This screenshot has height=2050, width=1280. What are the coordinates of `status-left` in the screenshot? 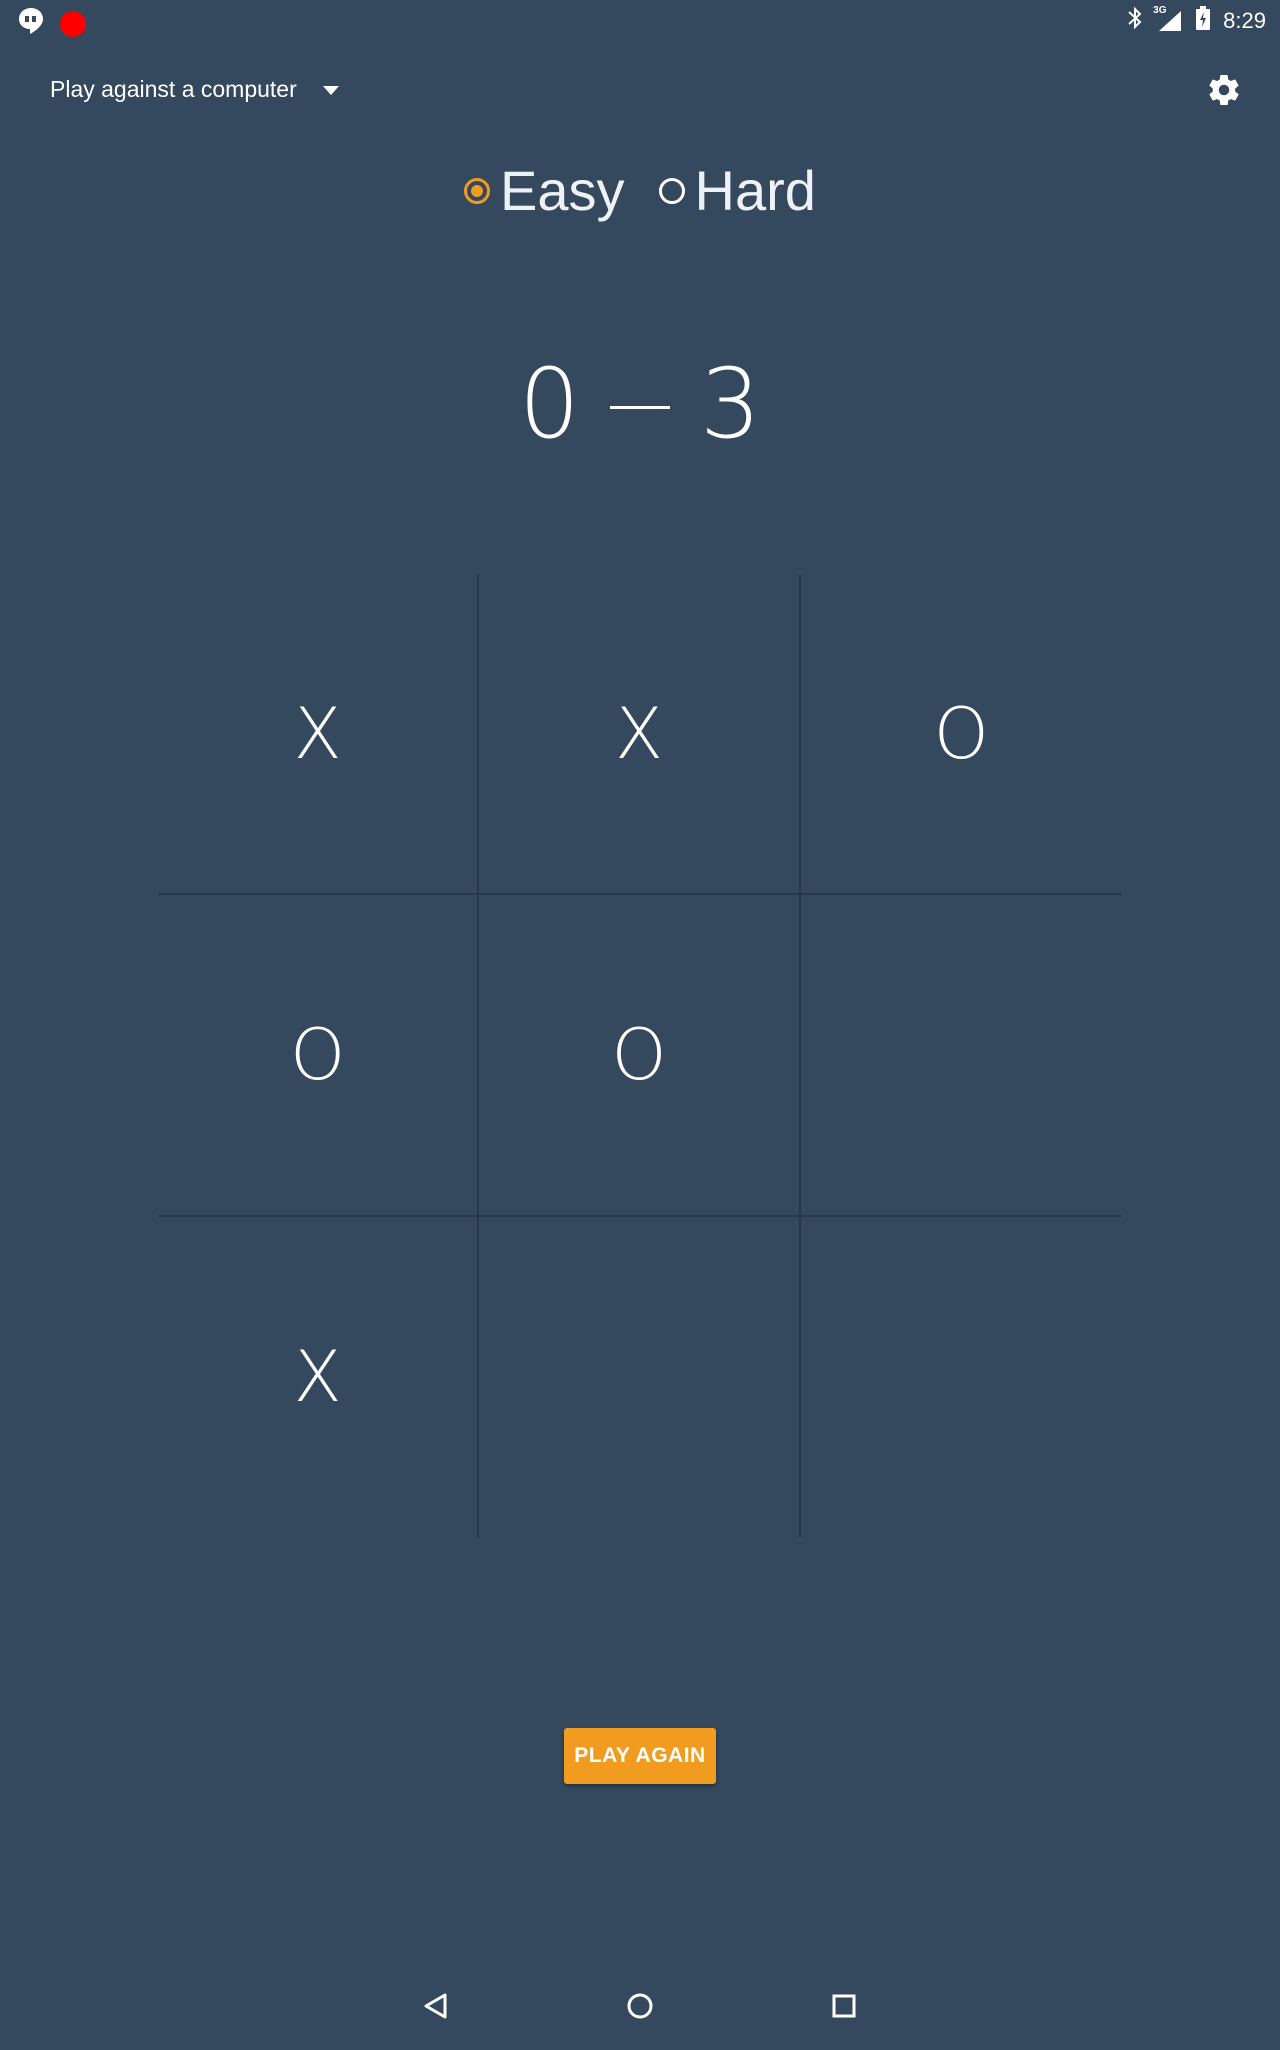 It's located at (51, 23).